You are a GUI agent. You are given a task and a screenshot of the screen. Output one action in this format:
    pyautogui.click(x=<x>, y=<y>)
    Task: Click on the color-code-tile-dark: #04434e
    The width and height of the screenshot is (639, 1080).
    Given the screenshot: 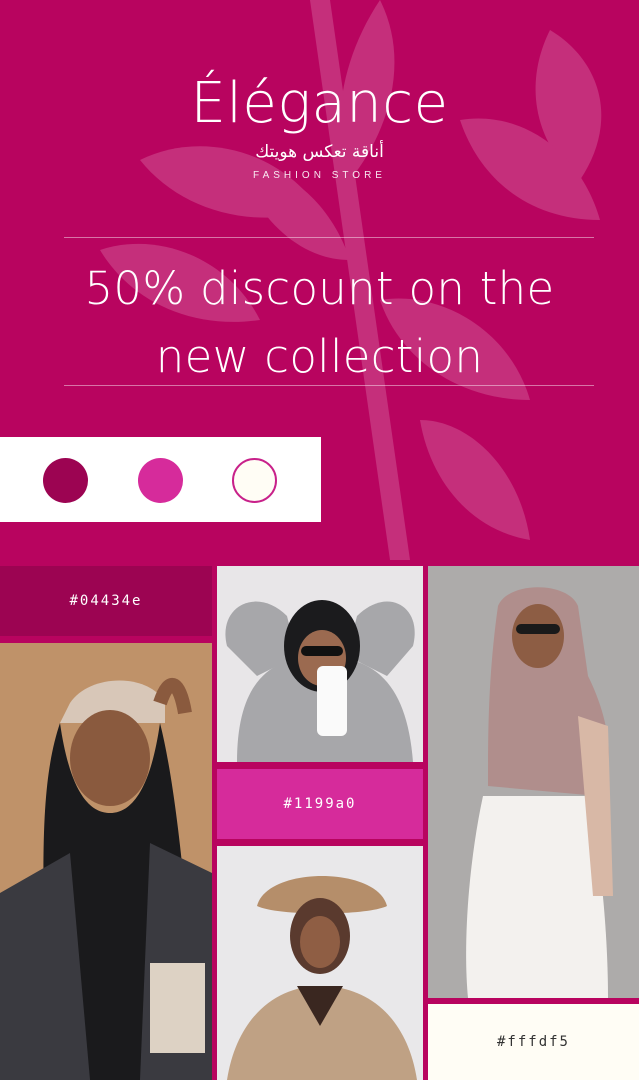 What is the action you would take?
    pyautogui.click(x=106, y=601)
    